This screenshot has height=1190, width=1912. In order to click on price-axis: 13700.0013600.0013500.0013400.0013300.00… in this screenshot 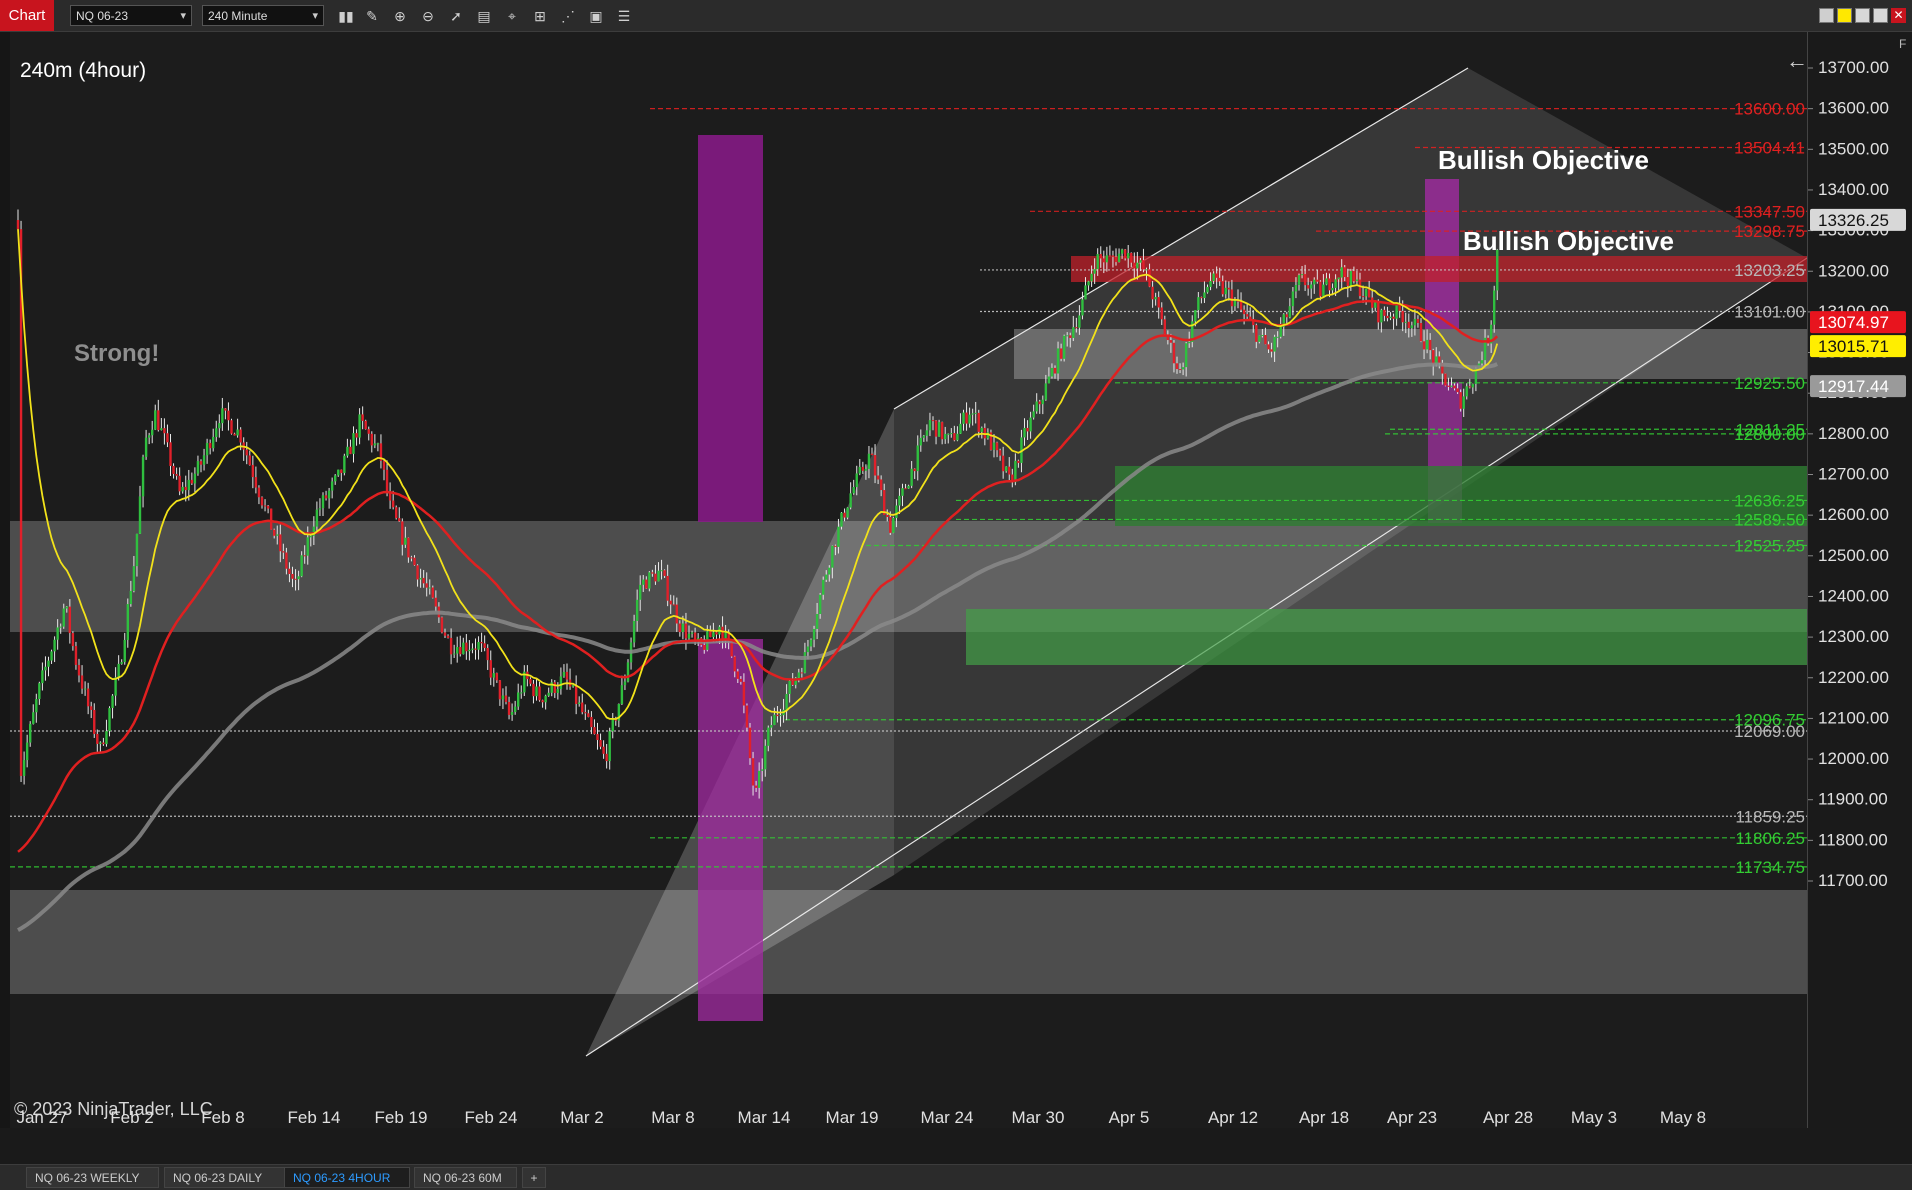, I will do `click(1859, 580)`.